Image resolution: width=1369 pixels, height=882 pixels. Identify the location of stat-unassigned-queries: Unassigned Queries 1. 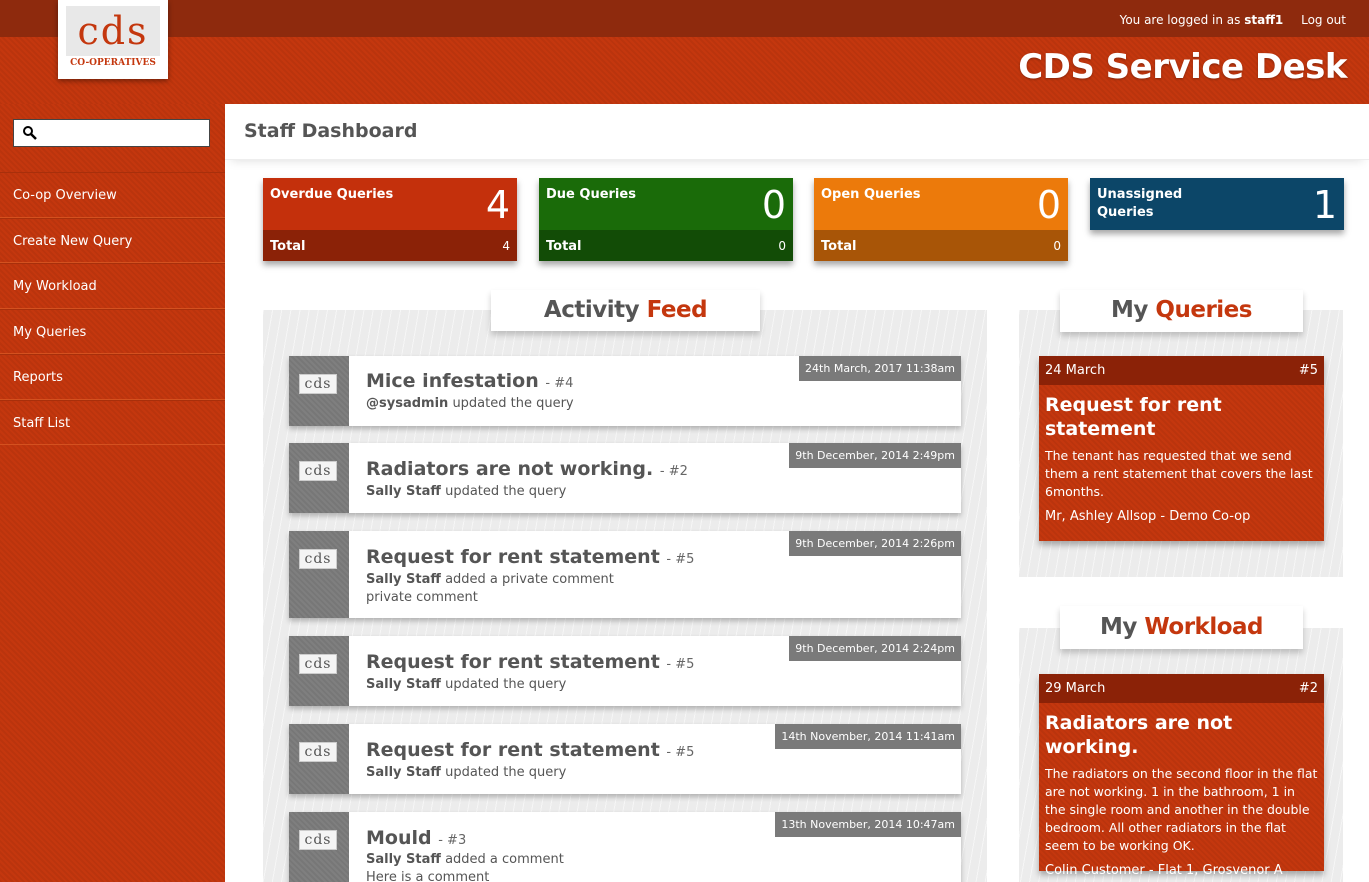
(1217, 204).